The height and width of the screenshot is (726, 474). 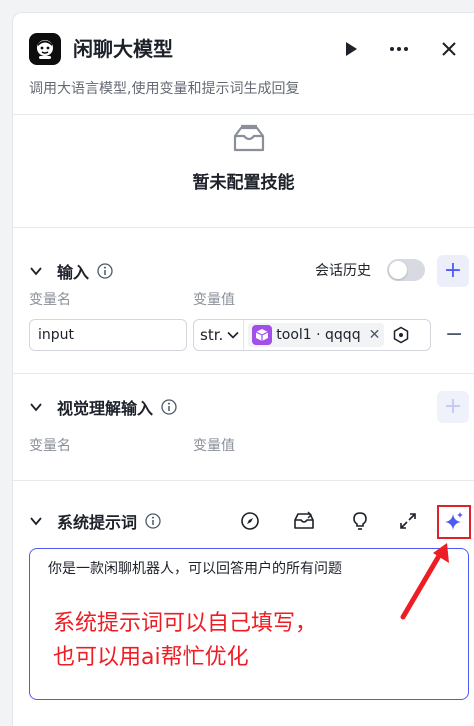 I want to click on add-input-button: +, so click(x=453, y=271).